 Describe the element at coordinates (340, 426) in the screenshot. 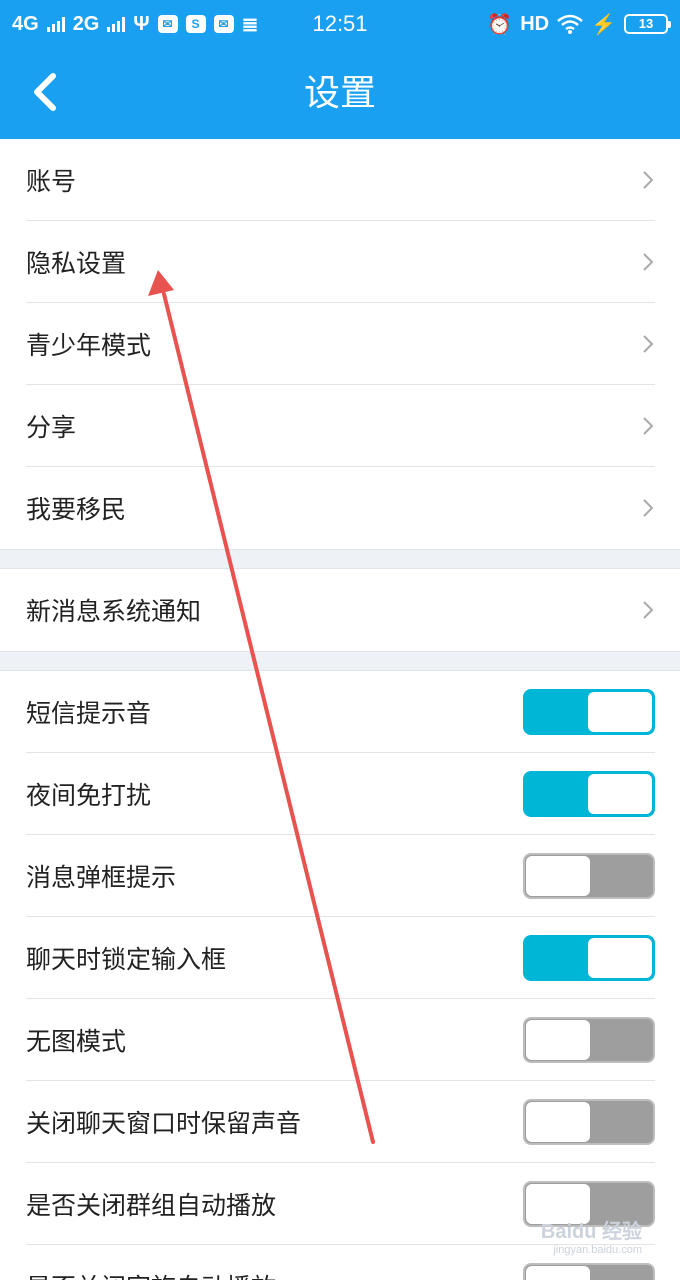

I see `settings-item-share: 分享` at that location.